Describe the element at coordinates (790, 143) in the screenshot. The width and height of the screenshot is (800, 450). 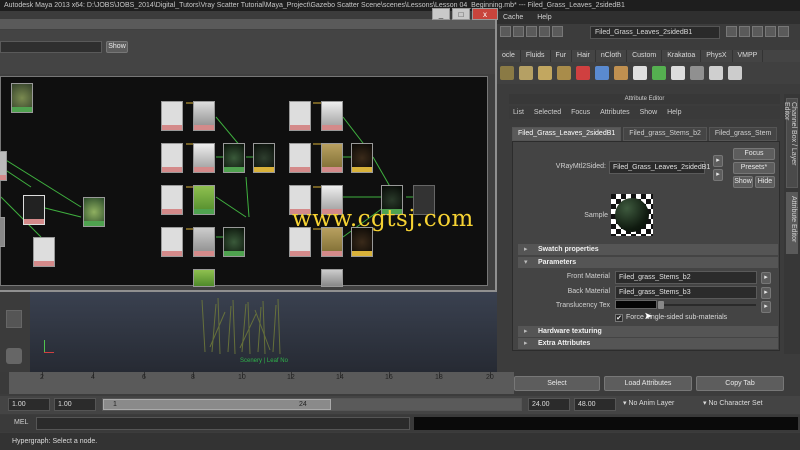
I see `channel-box-tab: Channel Box / Layer Editor` at that location.